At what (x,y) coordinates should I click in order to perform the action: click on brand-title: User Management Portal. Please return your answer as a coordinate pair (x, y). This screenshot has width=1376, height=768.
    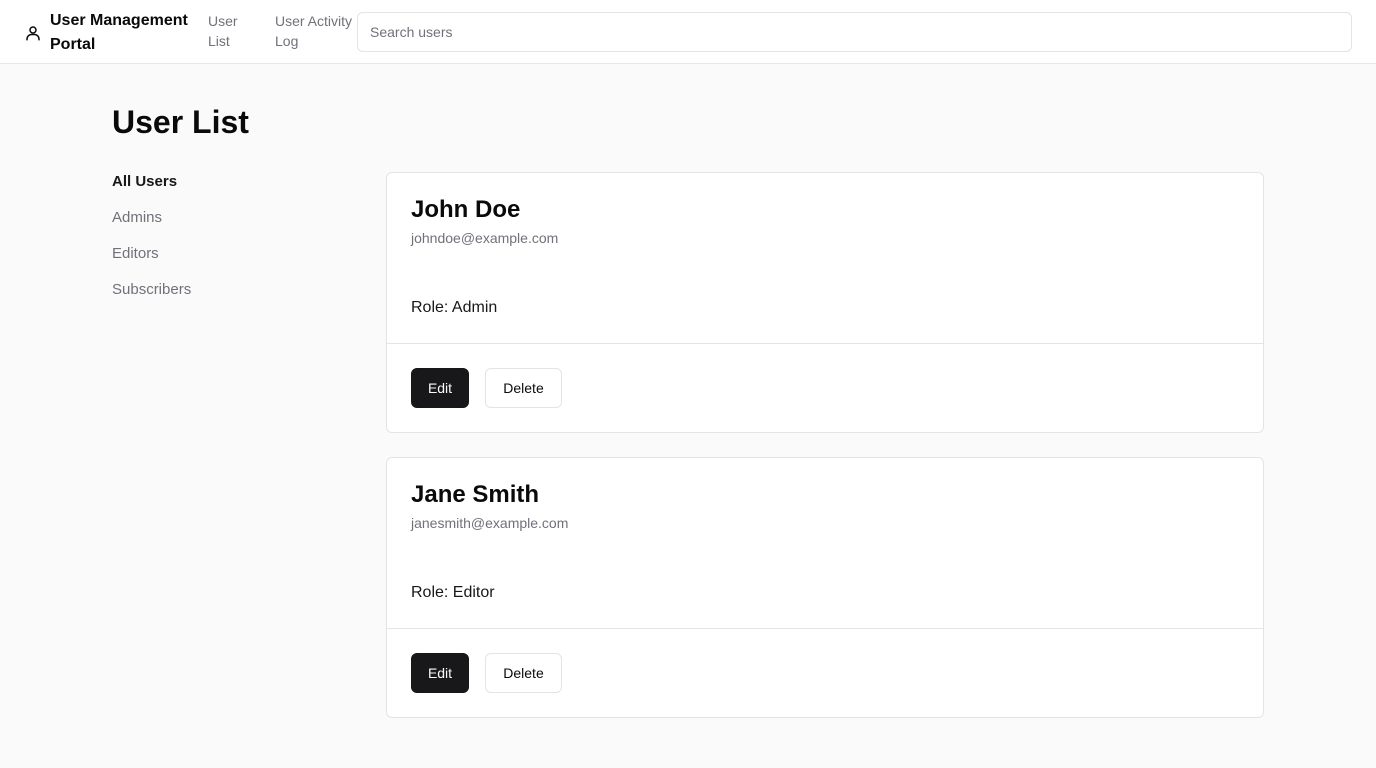
    Looking at the image, I should click on (119, 32).